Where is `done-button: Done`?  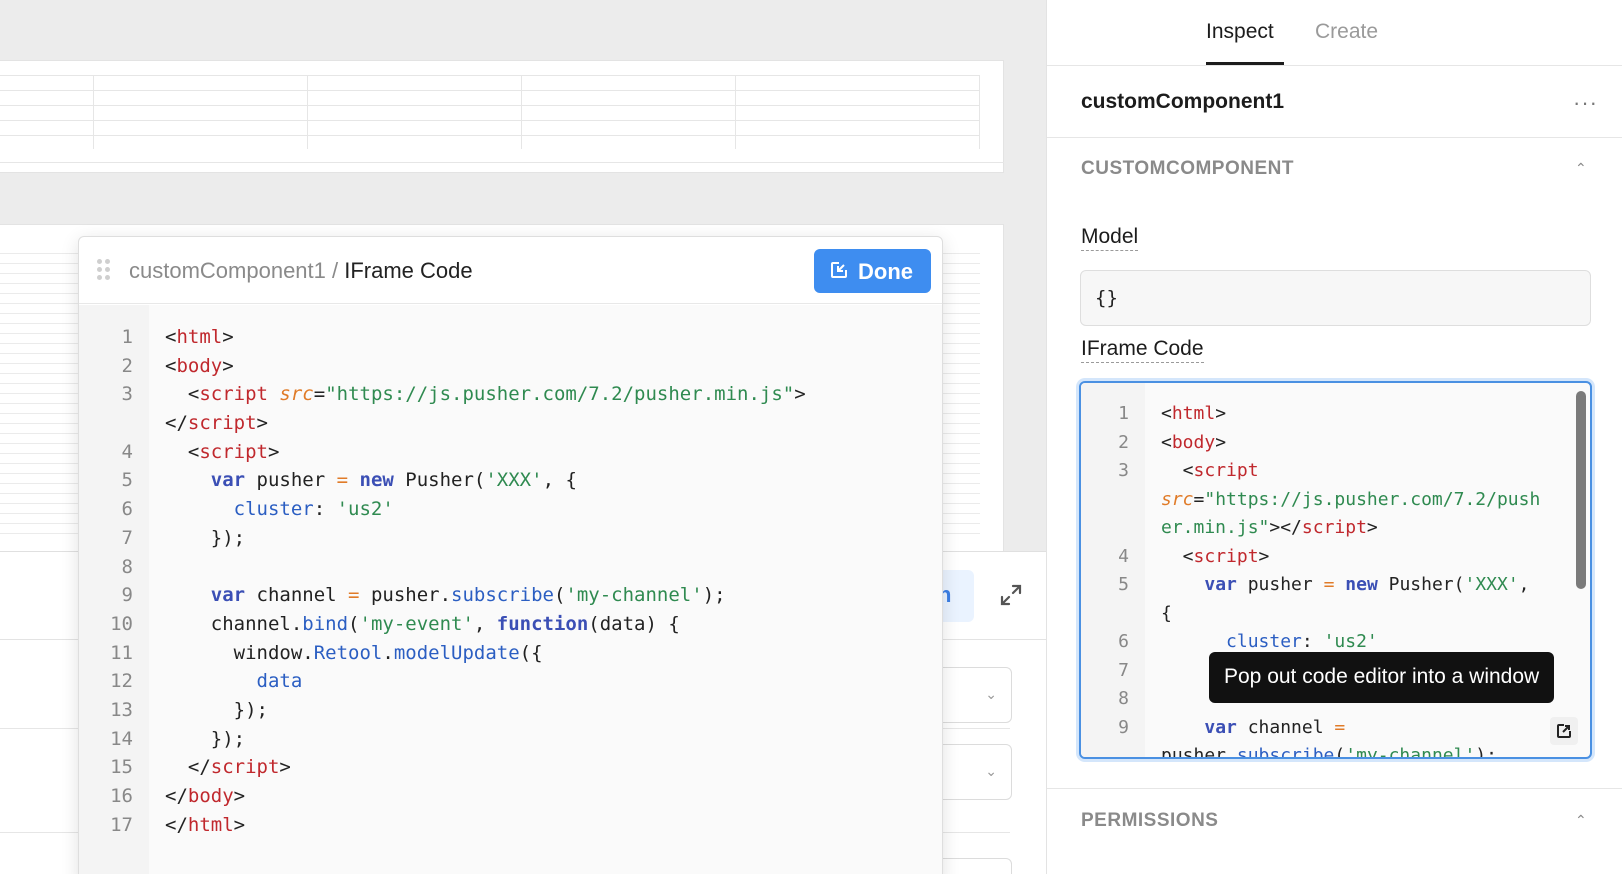
done-button: Done is located at coordinates (872, 271).